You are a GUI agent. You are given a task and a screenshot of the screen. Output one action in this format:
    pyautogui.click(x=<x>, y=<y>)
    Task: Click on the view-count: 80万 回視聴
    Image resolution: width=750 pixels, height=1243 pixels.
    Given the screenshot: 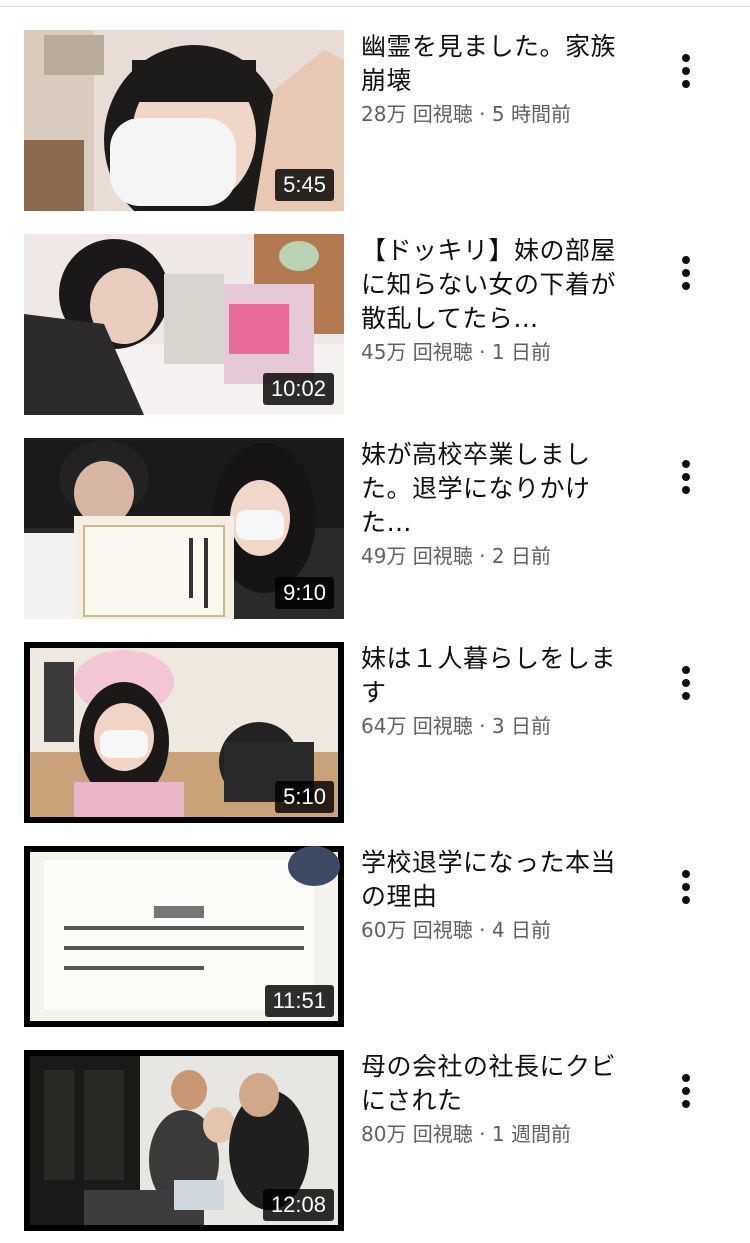 What is the action you would take?
    pyautogui.click(x=417, y=1134)
    